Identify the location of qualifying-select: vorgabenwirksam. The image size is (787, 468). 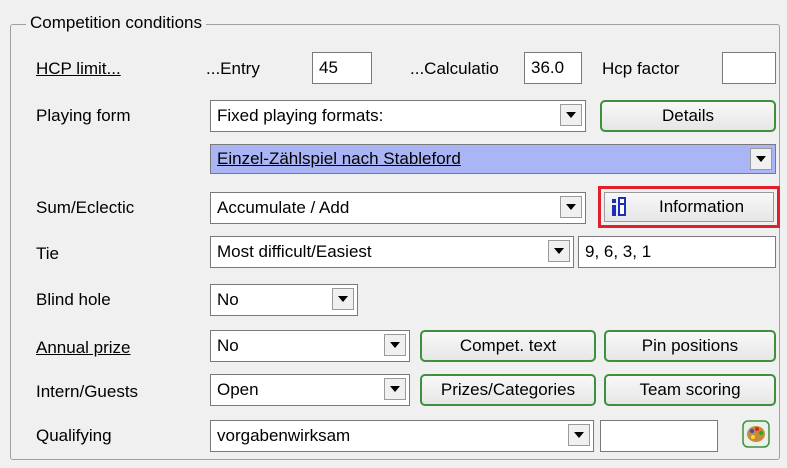
(402, 436).